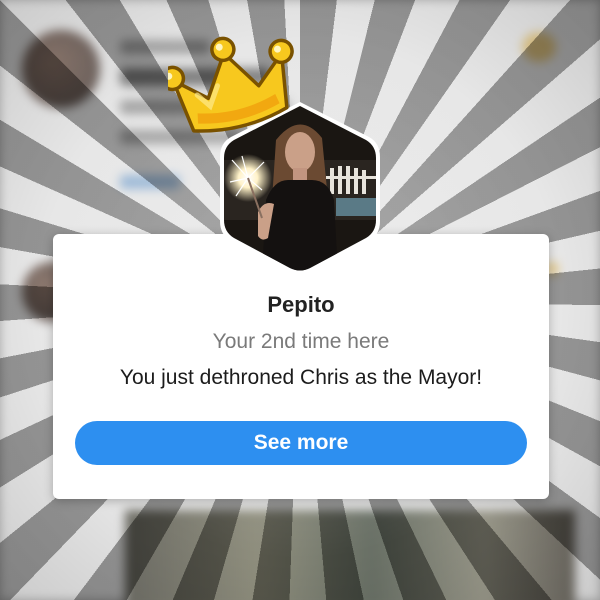  I want to click on crown-icon, so click(231, 84).